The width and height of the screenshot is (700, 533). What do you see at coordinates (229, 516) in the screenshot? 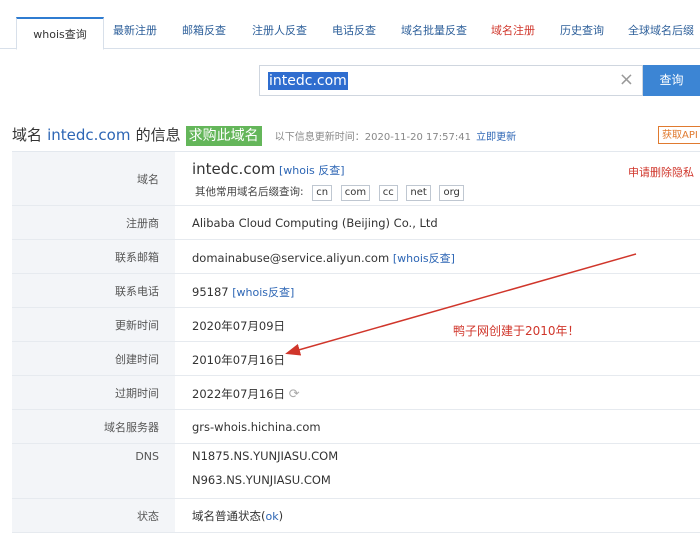
I see `status-prefix: 域名普通状态(` at bounding box center [229, 516].